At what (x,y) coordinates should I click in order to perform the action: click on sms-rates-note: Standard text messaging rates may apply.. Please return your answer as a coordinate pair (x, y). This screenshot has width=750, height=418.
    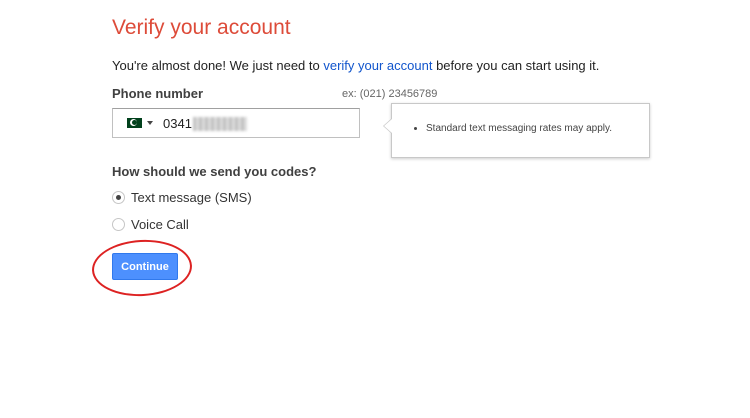
    Looking at the image, I should click on (537, 128).